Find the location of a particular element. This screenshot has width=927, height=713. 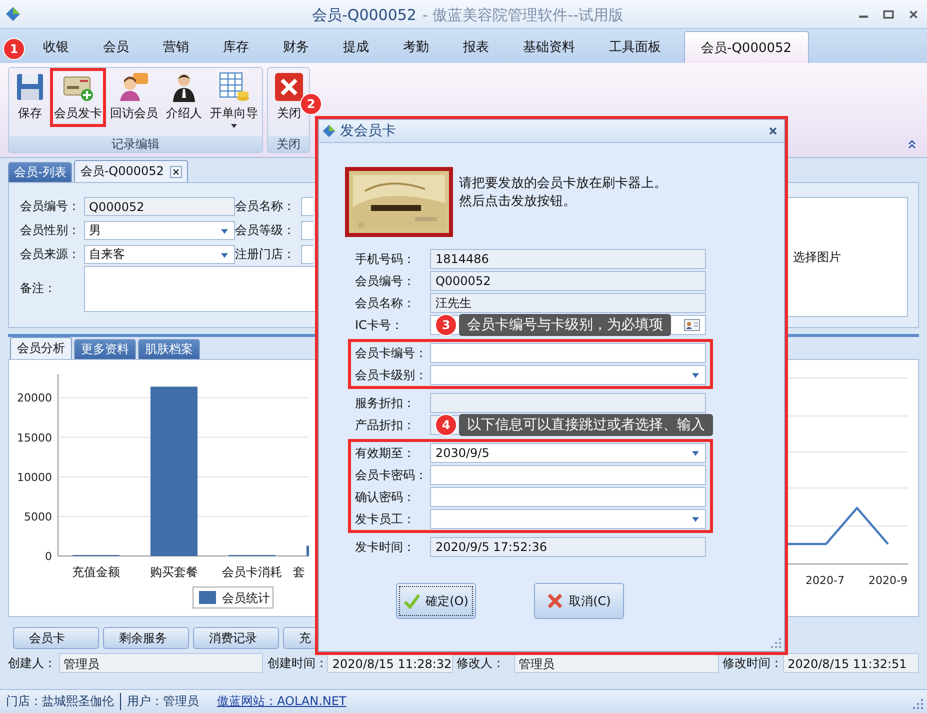

group-label: 关闭 is located at coordinates (288, 144).